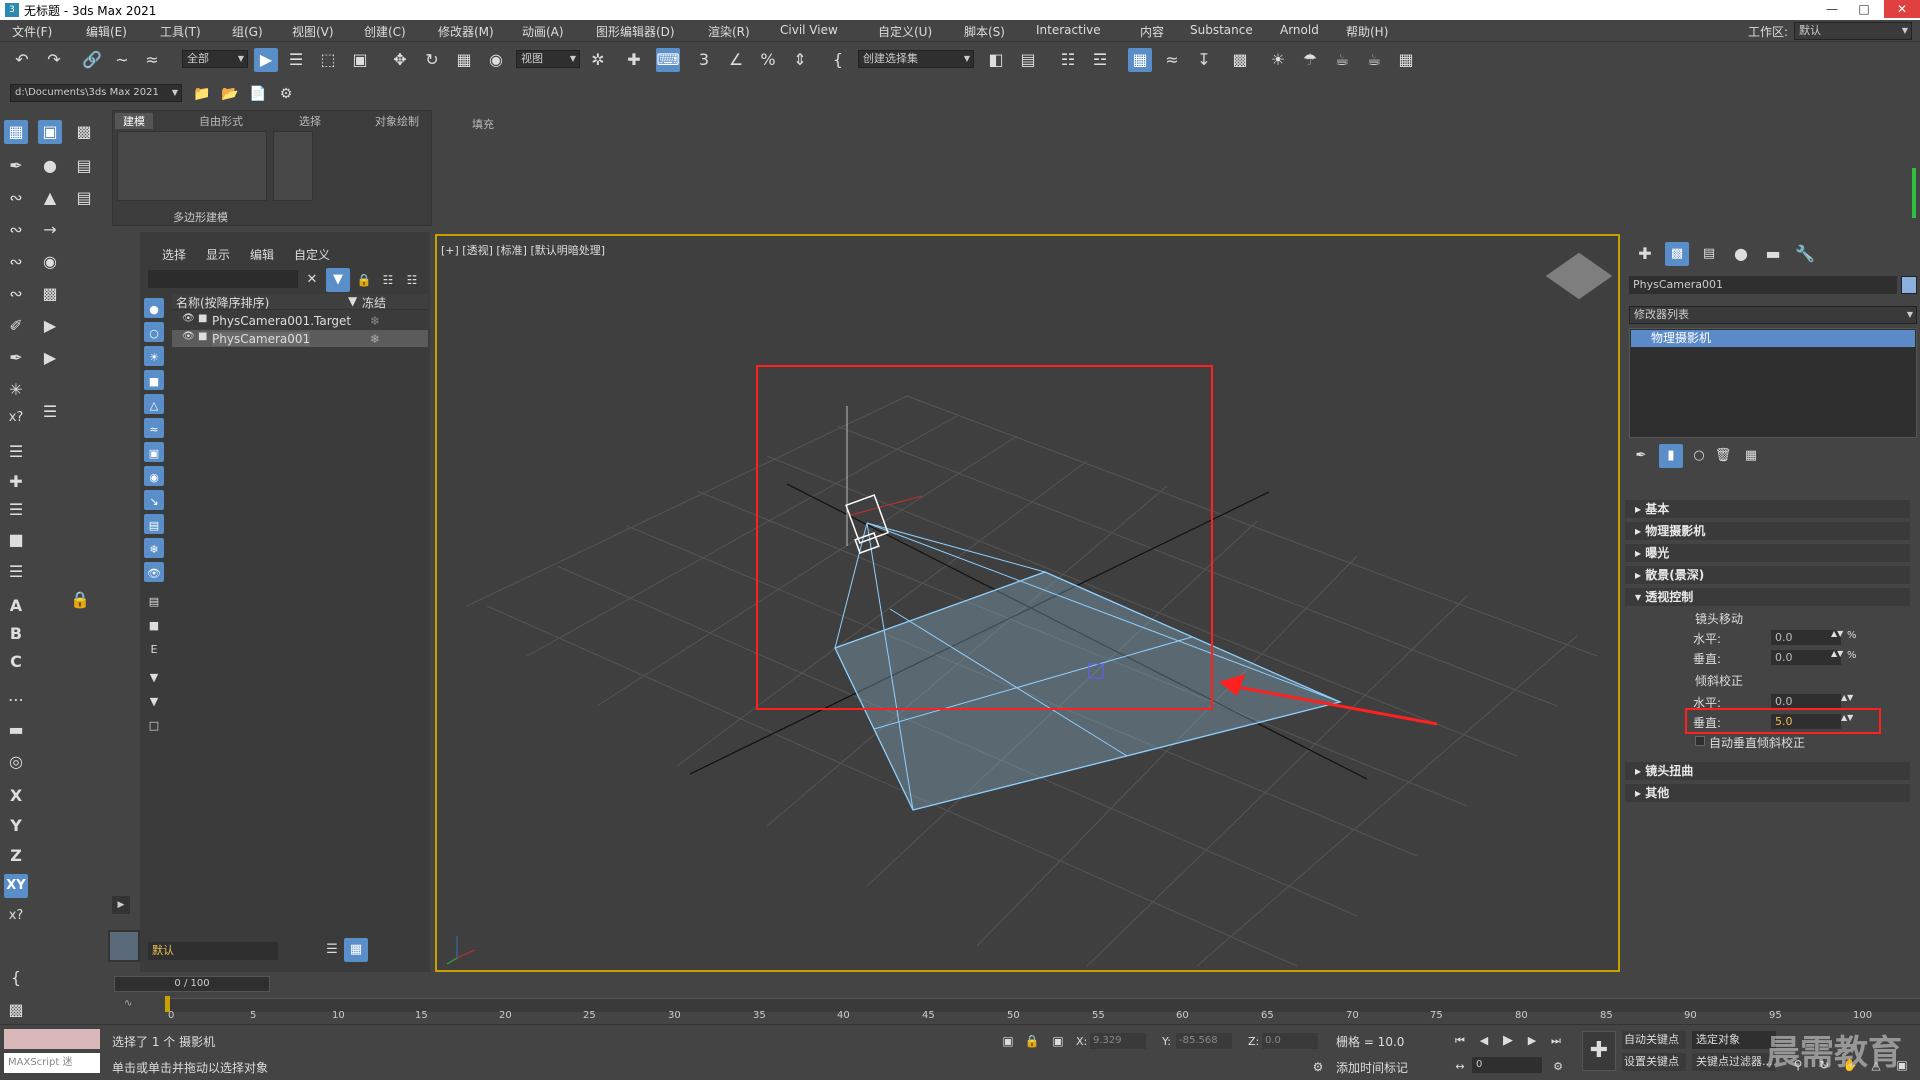 The width and height of the screenshot is (1920, 1080). I want to click on table-row: 👁 ■ PhysCamera001.Target ❄, so click(300, 320).